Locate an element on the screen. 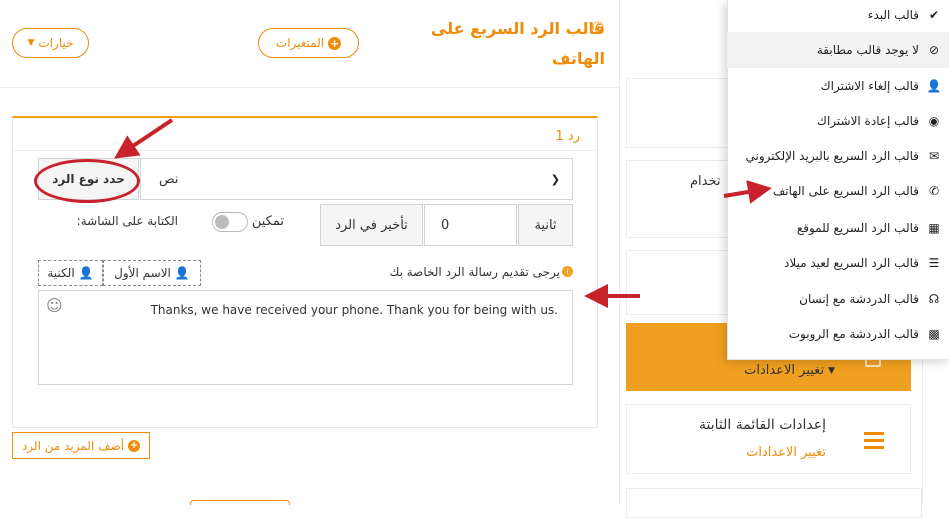 The width and height of the screenshot is (949, 518). arrow-to-phone-item is located at coordinates (747, 192).